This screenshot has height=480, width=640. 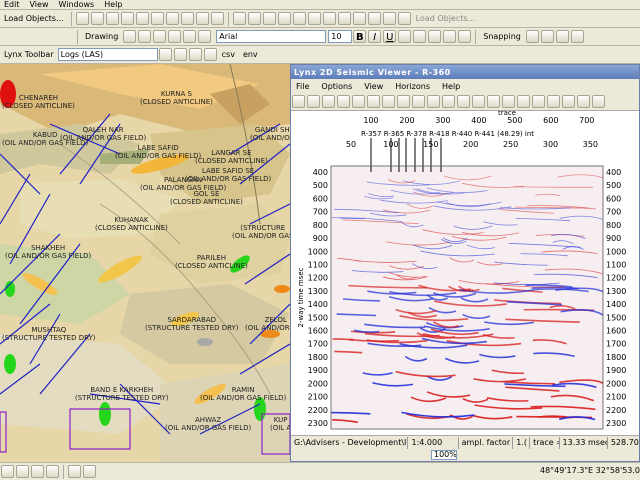 What do you see at coordinates (532, 36) in the screenshot?
I see `snap-point-icon` at bounding box center [532, 36].